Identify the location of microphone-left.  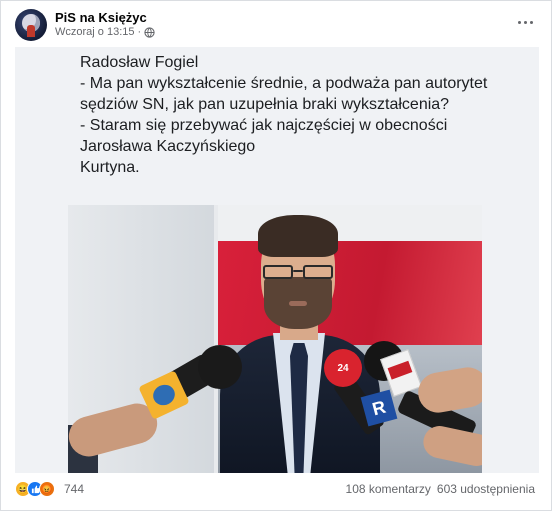
(220, 367).